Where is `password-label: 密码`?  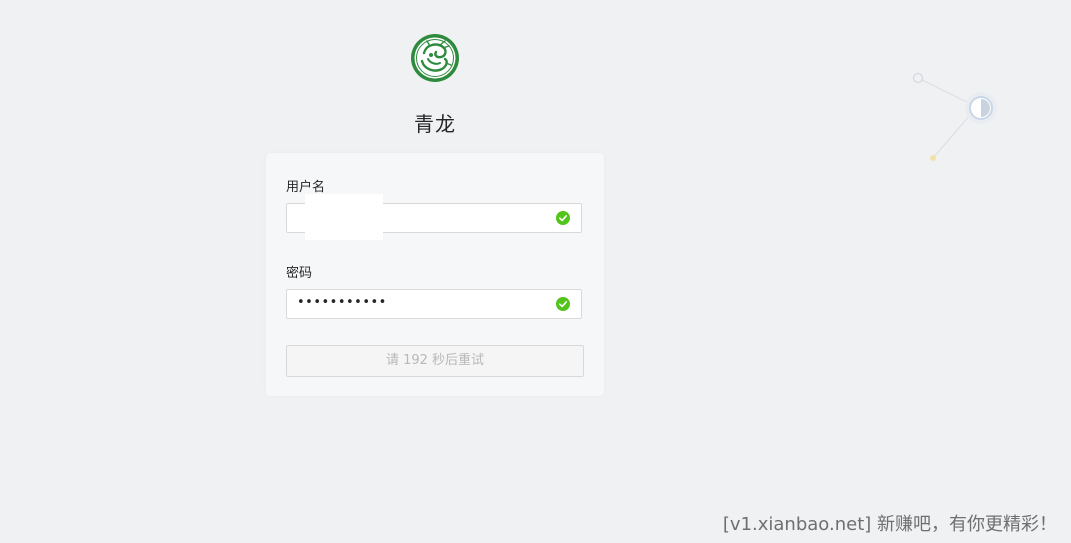 password-label: 密码 is located at coordinates (299, 273).